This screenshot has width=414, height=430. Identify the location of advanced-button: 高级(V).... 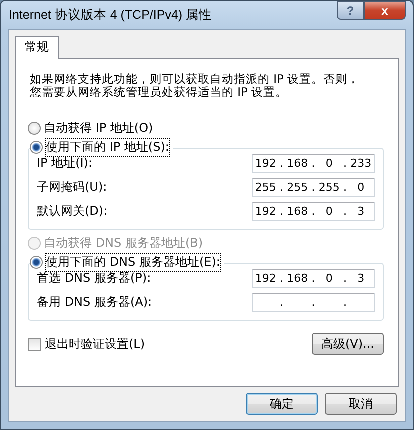
(348, 344).